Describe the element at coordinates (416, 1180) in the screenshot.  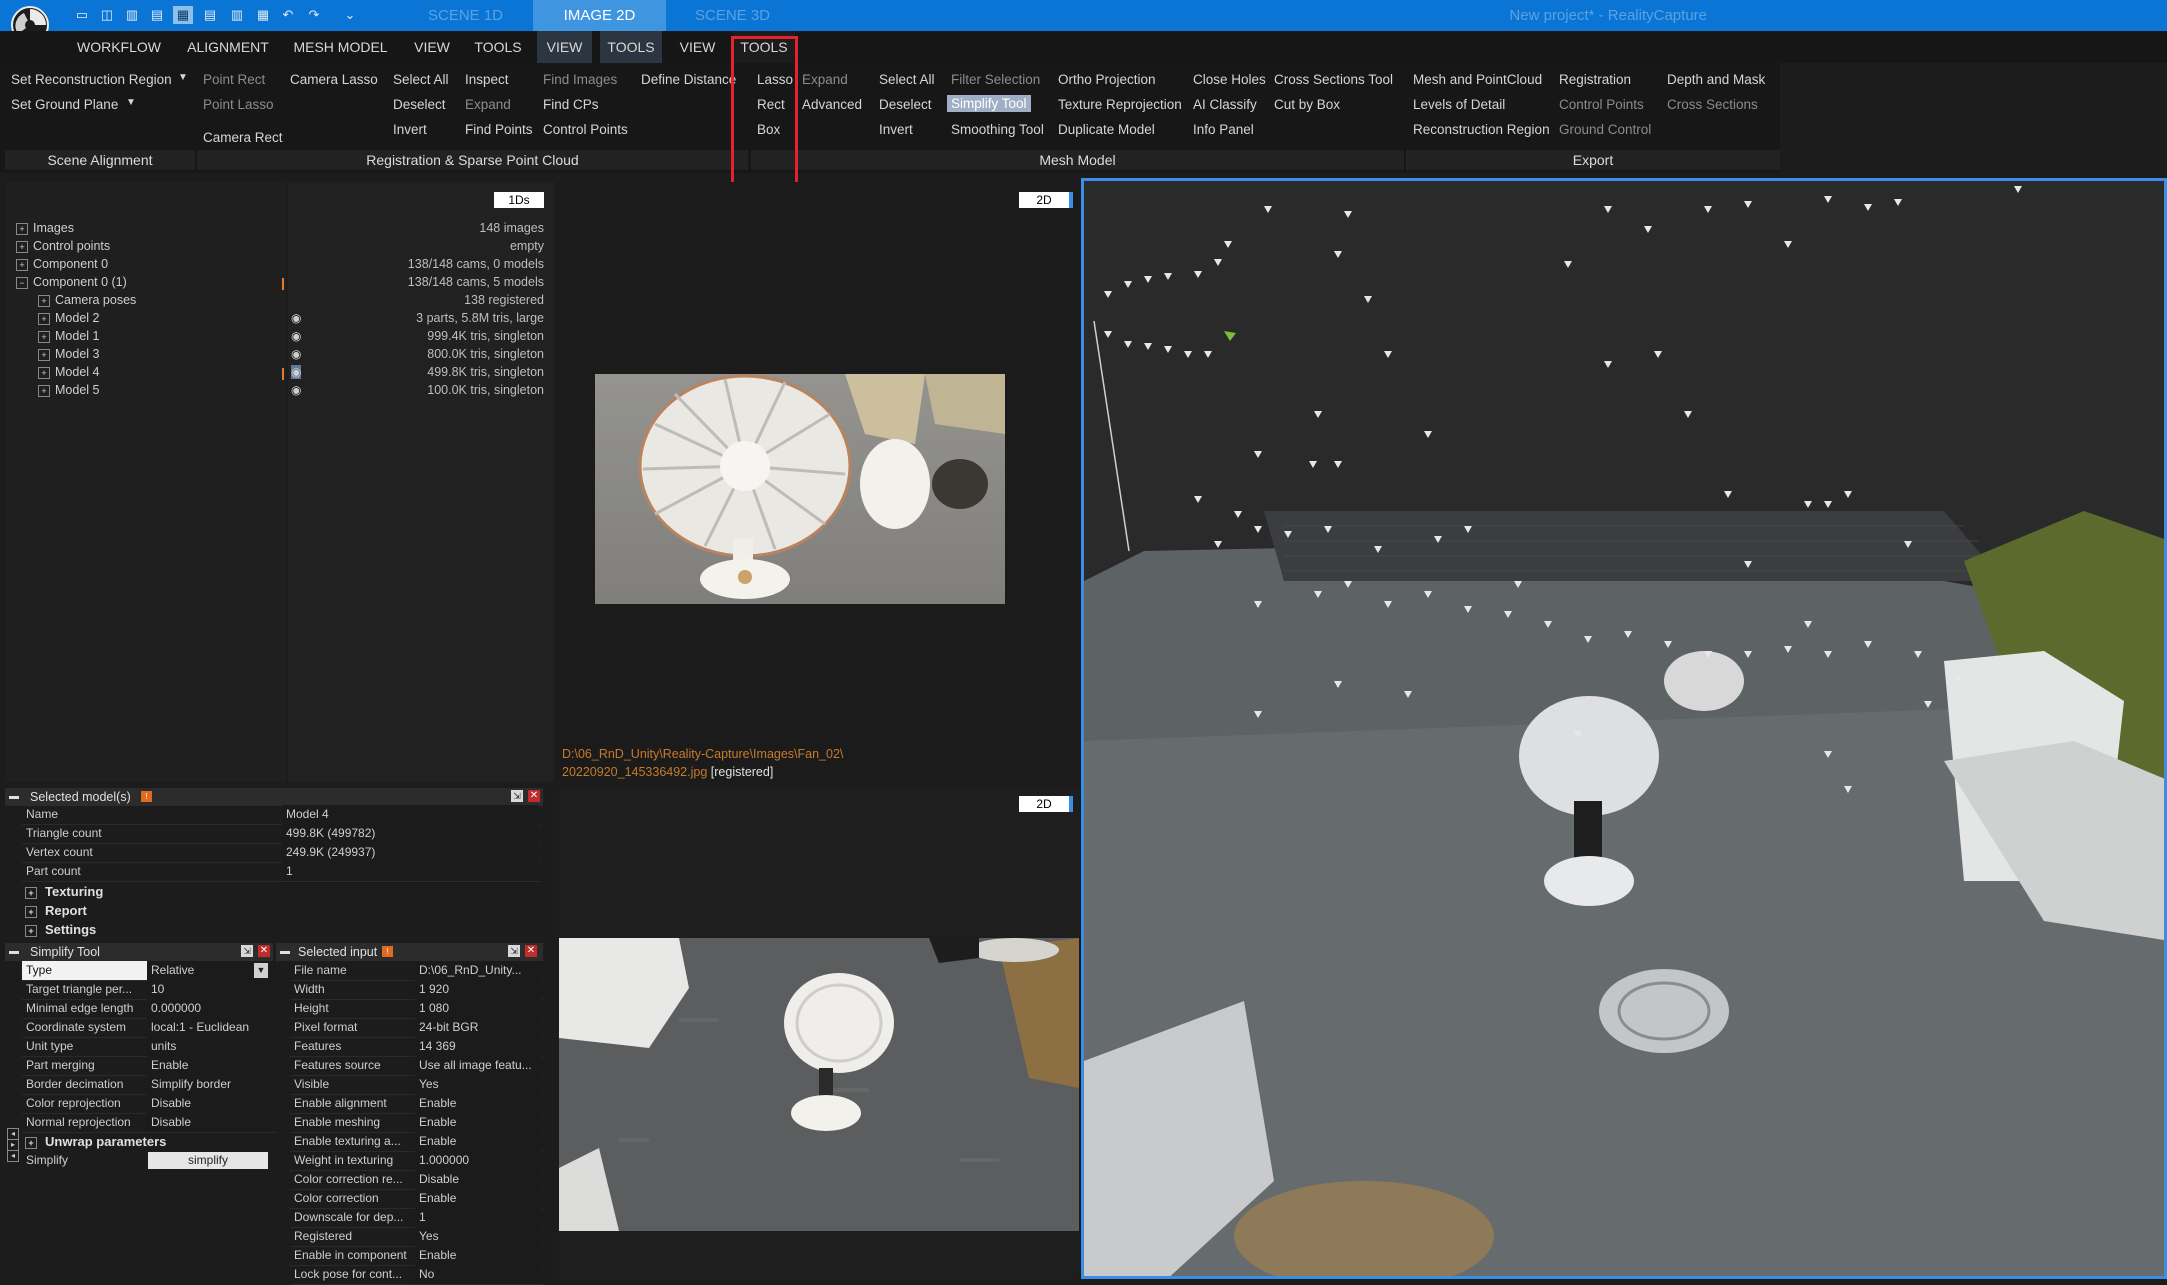
I see `property-row: Color correction re... Disable` at that location.